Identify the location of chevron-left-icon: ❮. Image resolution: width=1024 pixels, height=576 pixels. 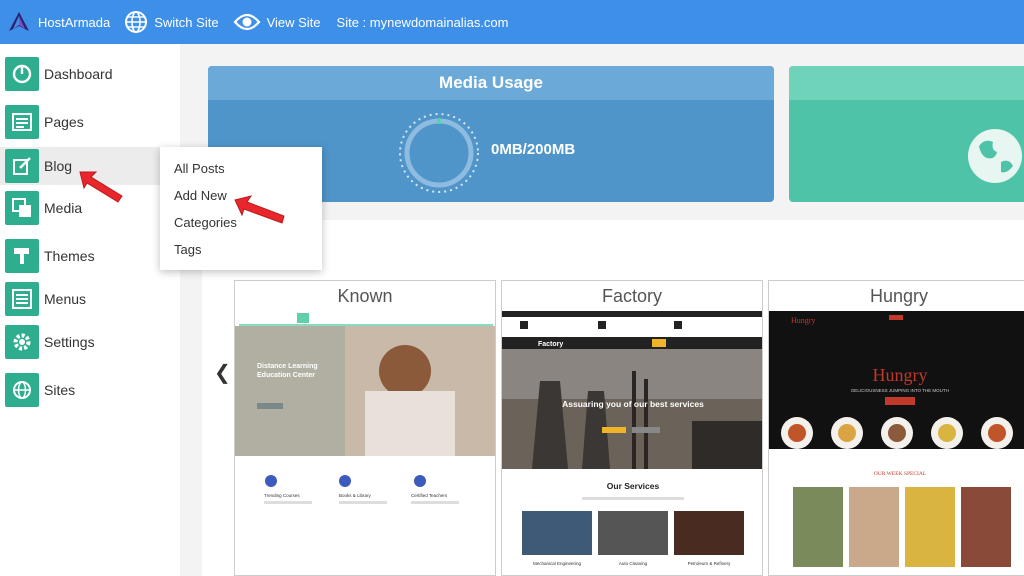
(222, 372).